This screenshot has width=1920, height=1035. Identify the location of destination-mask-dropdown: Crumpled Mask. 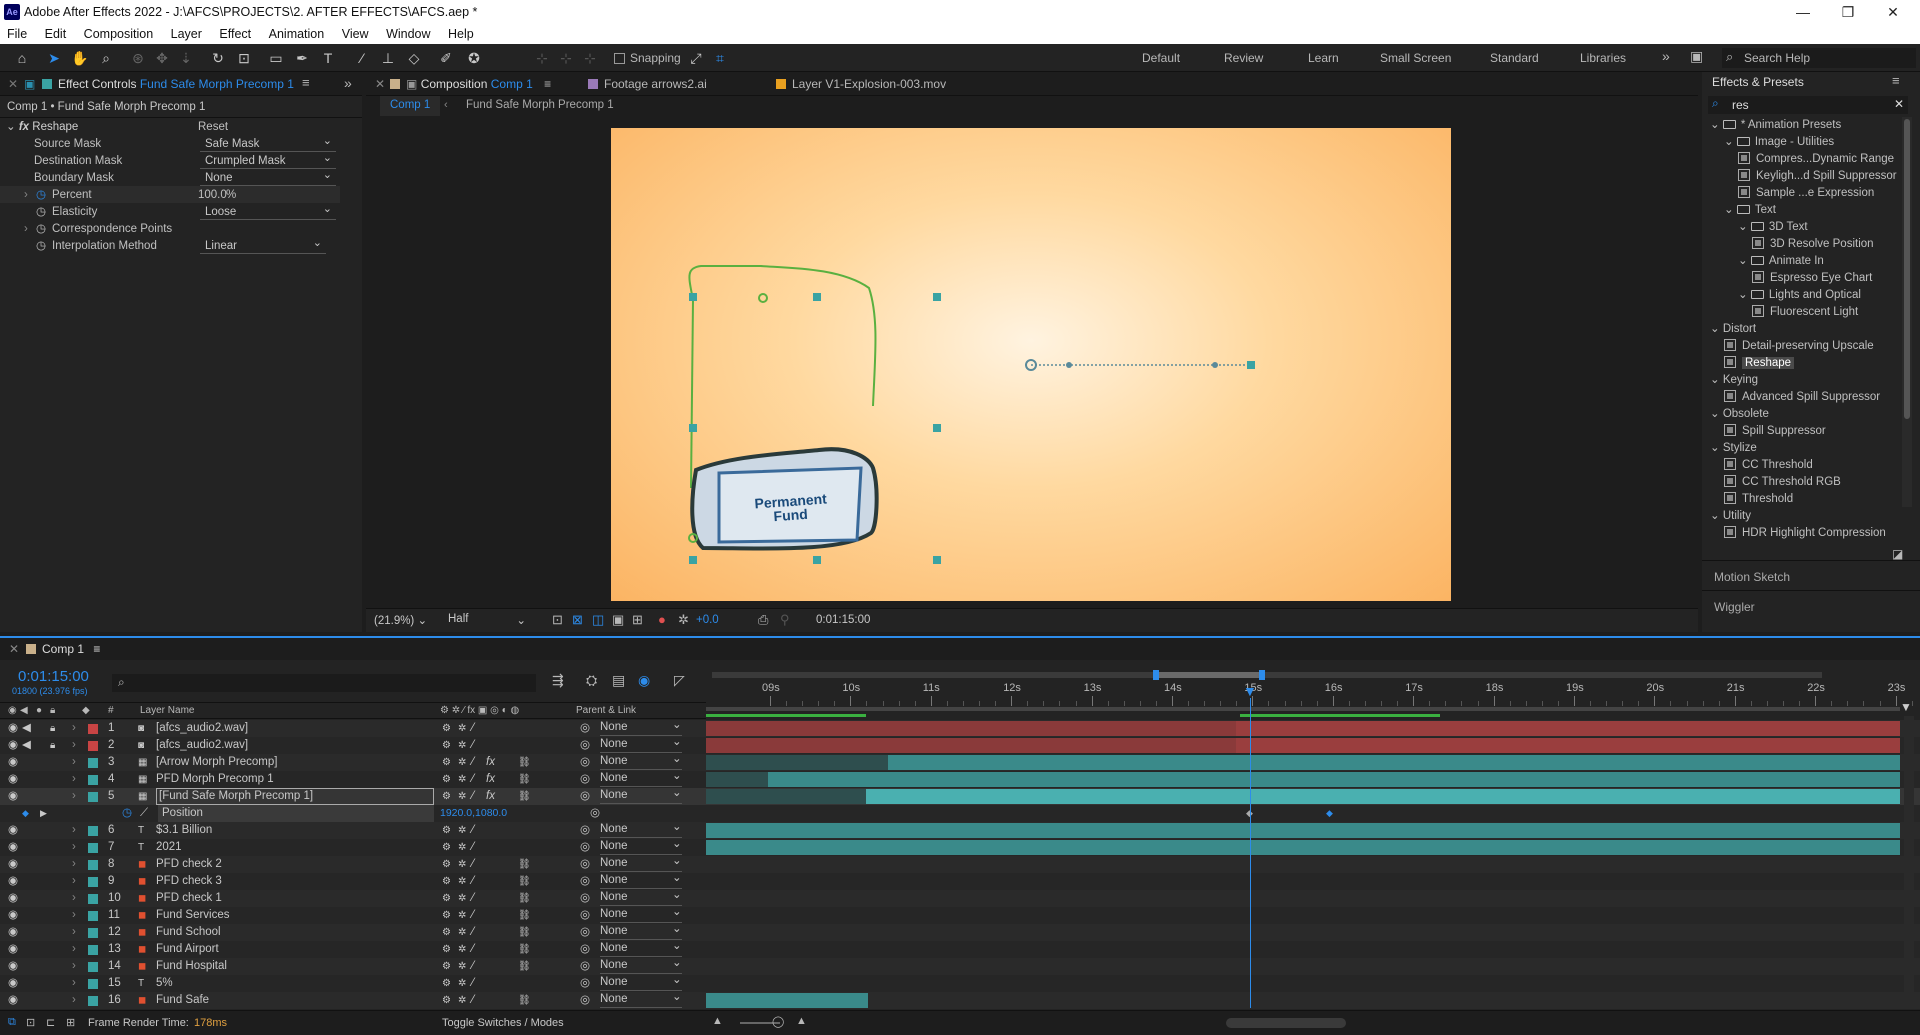
(268, 159).